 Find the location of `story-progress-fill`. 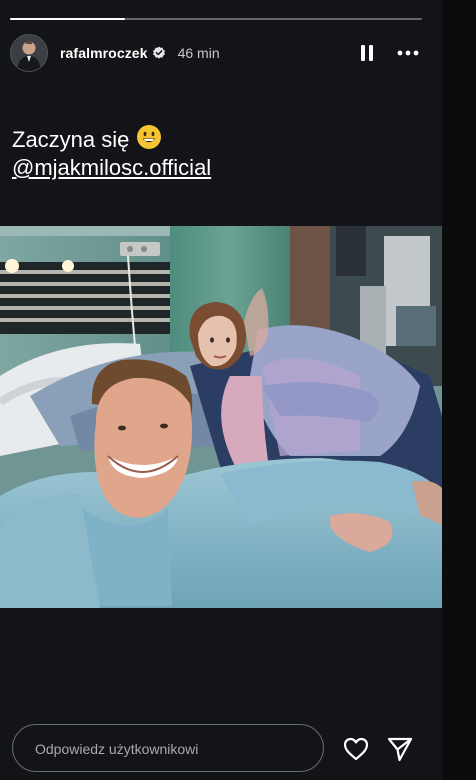

story-progress-fill is located at coordinates (68, 19).